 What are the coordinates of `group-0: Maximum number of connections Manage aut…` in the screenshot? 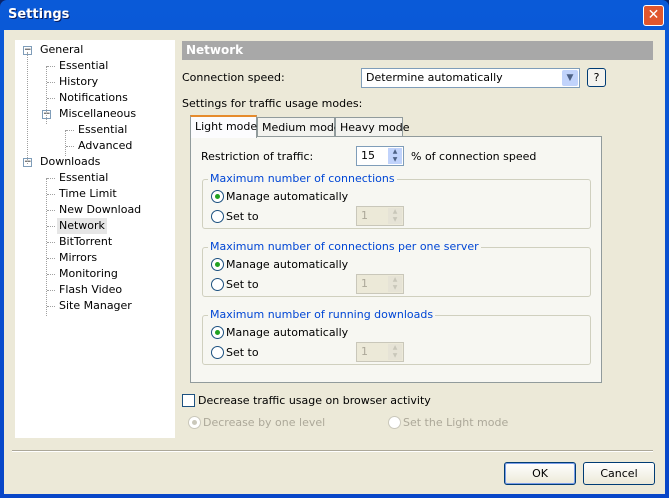 It's located at (396, 200).